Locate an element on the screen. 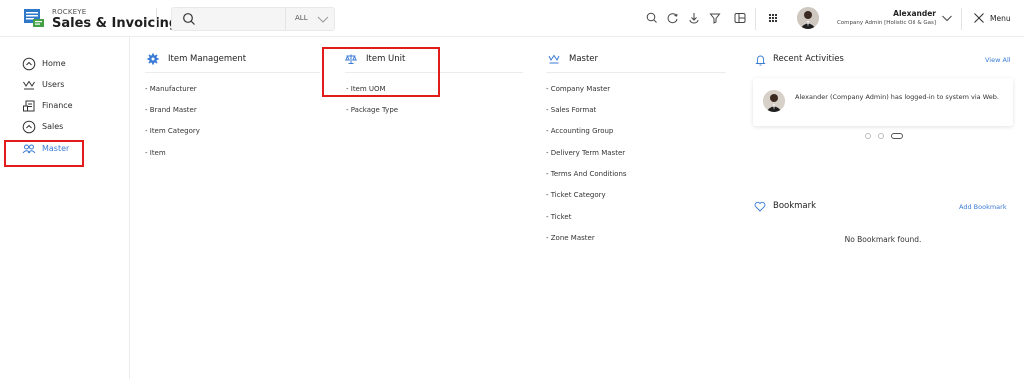 The height and width of the screenshot is (379, 1024). close-icon is located at coordinates (979, 18).